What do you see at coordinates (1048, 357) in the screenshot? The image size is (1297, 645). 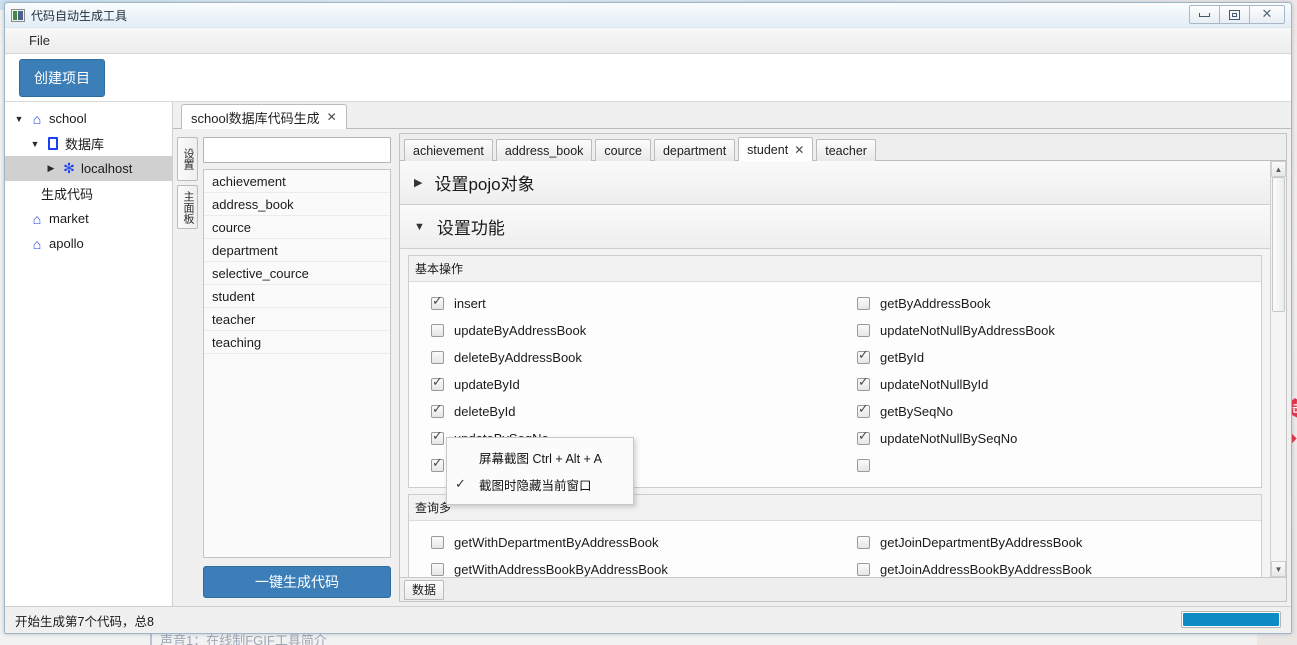 I see `checkbox-row: getById` at bounding box center [1048, 357].